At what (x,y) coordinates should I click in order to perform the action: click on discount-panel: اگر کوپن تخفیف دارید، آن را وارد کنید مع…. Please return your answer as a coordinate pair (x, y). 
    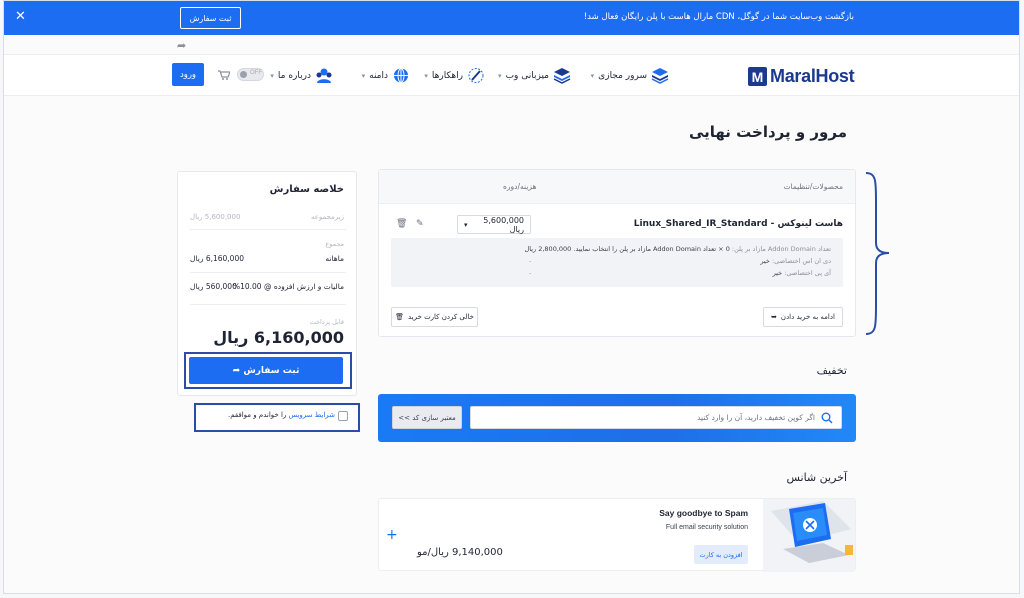
    Looking at the image, I should click on (617, 418).